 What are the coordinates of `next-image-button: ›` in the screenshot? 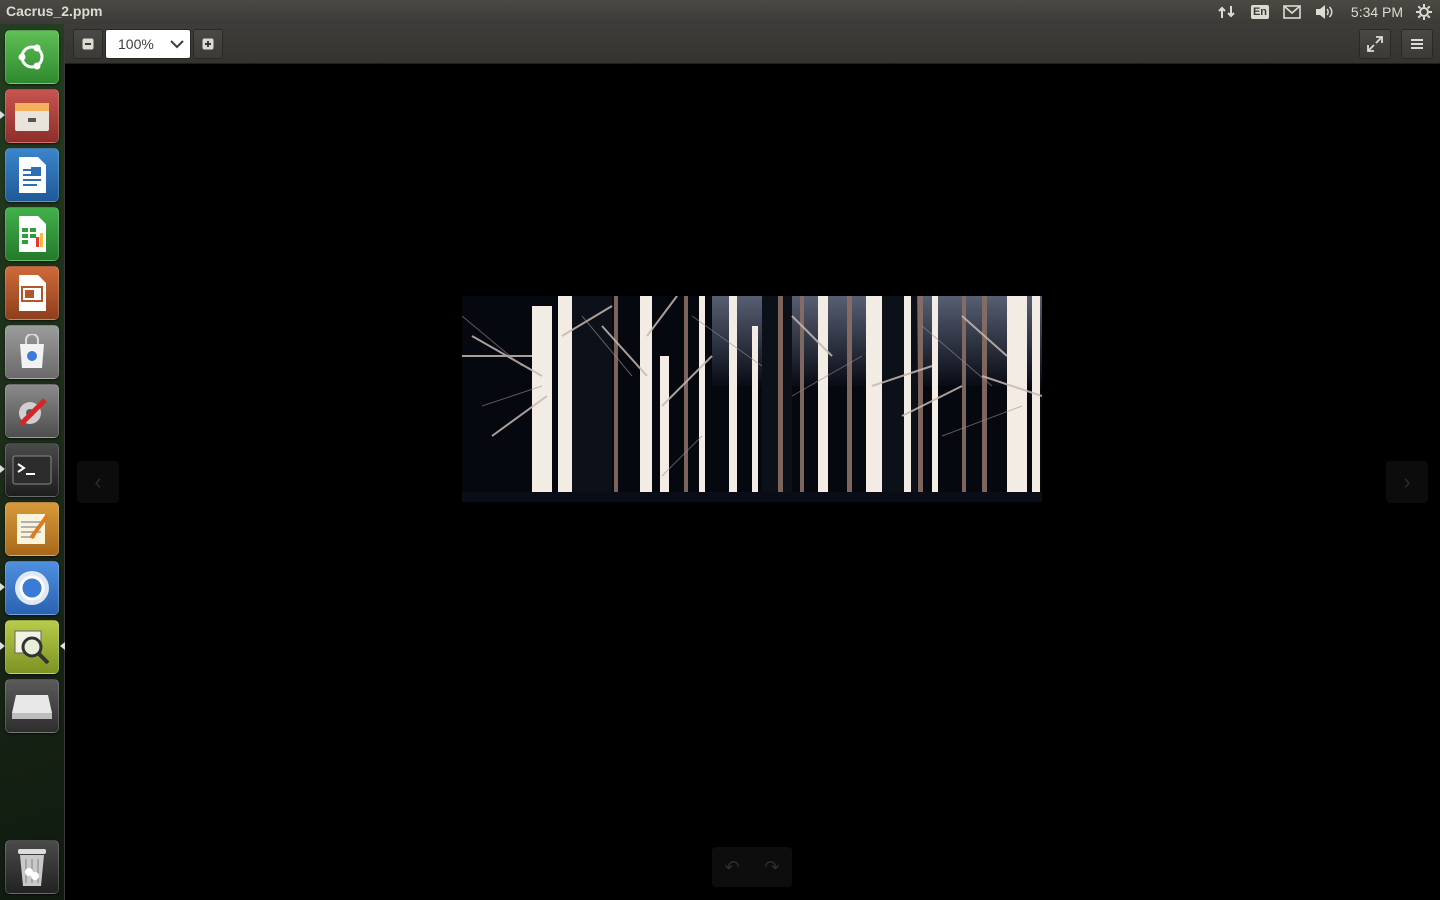 It's located at (1407, 482).